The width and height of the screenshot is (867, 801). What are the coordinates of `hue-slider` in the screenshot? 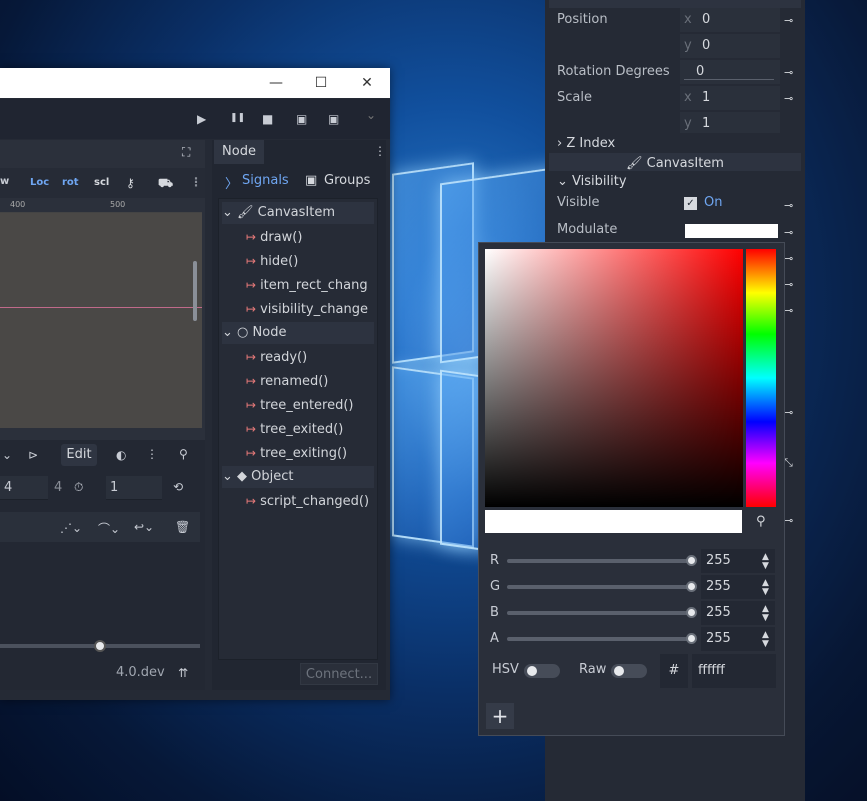 It's located at (761, 378).